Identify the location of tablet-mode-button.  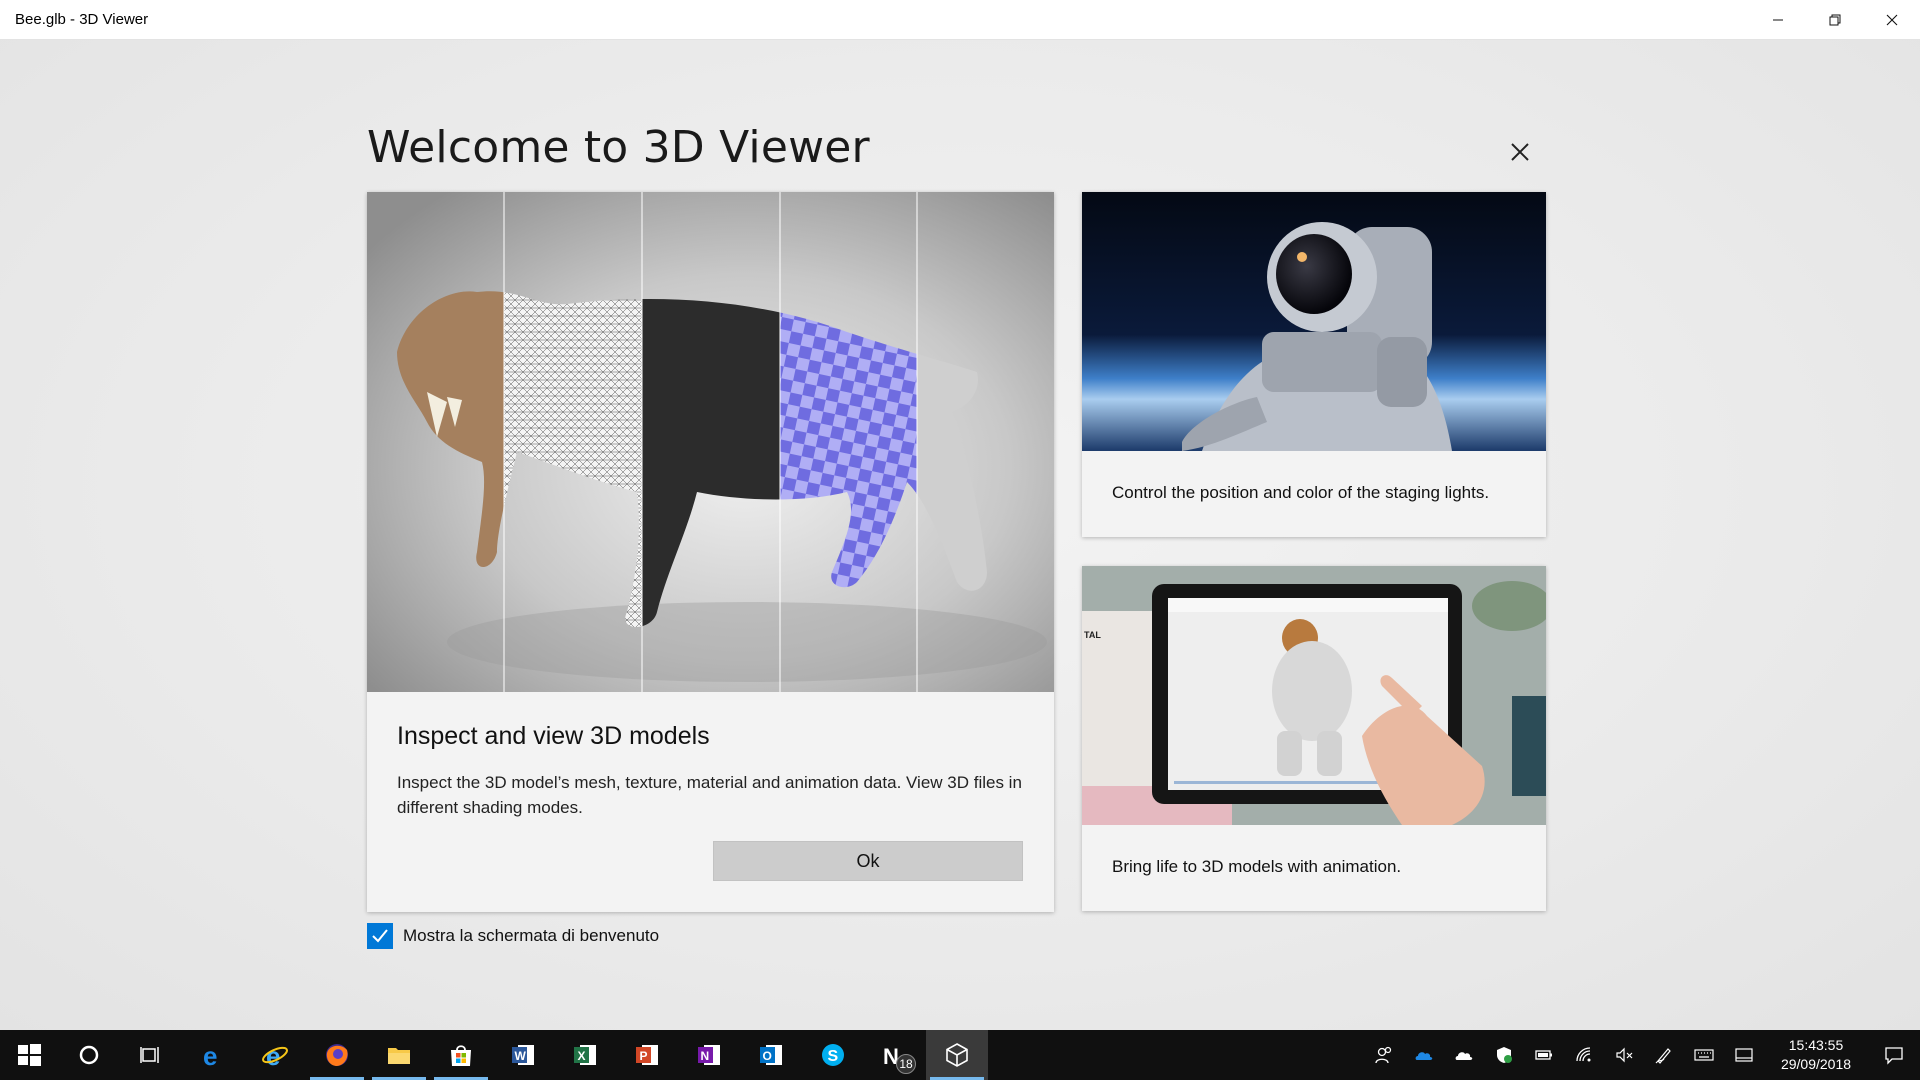
(1744, 1055).